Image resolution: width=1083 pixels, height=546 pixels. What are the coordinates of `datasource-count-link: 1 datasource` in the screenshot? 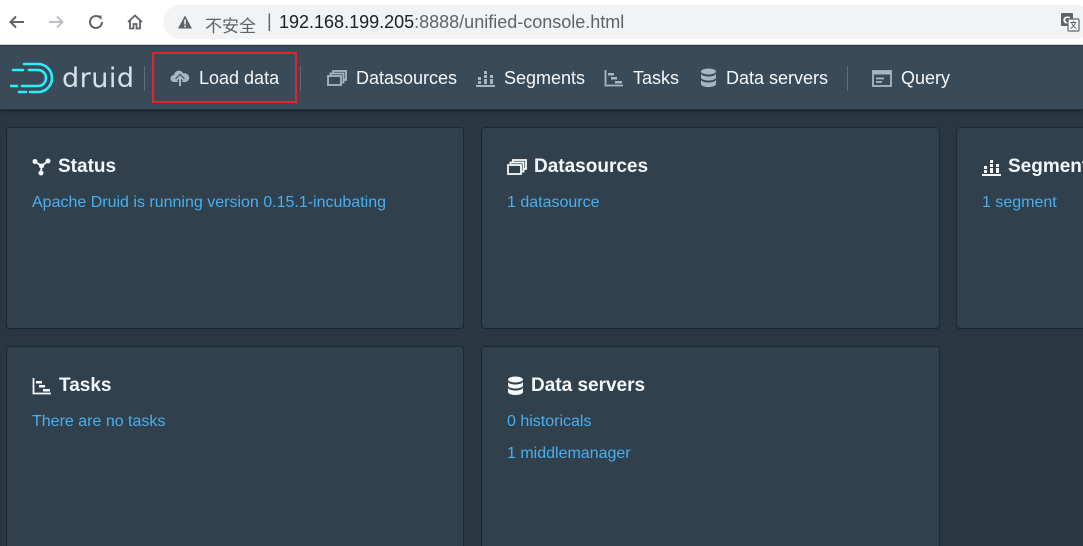 It's located at (553, 203).